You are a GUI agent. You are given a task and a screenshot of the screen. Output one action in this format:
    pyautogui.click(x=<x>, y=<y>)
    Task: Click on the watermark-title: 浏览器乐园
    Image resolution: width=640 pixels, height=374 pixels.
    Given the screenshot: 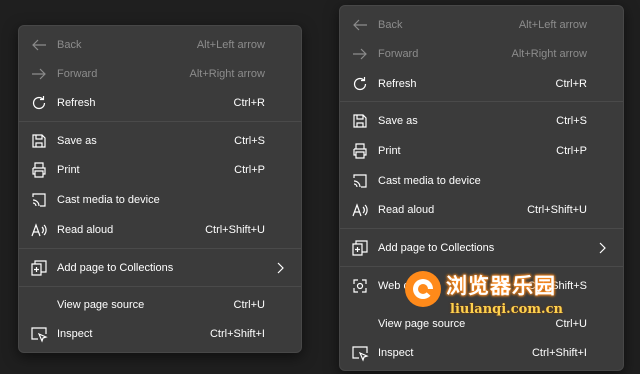 What is the action you would take?
    pyautogui.click(x=501, y=286)
    